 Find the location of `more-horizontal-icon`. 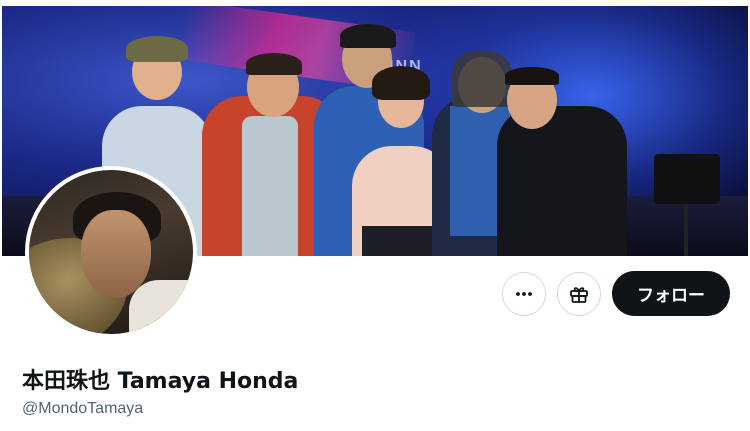

more-horizontal-icon is located at coordinates (524, 294).